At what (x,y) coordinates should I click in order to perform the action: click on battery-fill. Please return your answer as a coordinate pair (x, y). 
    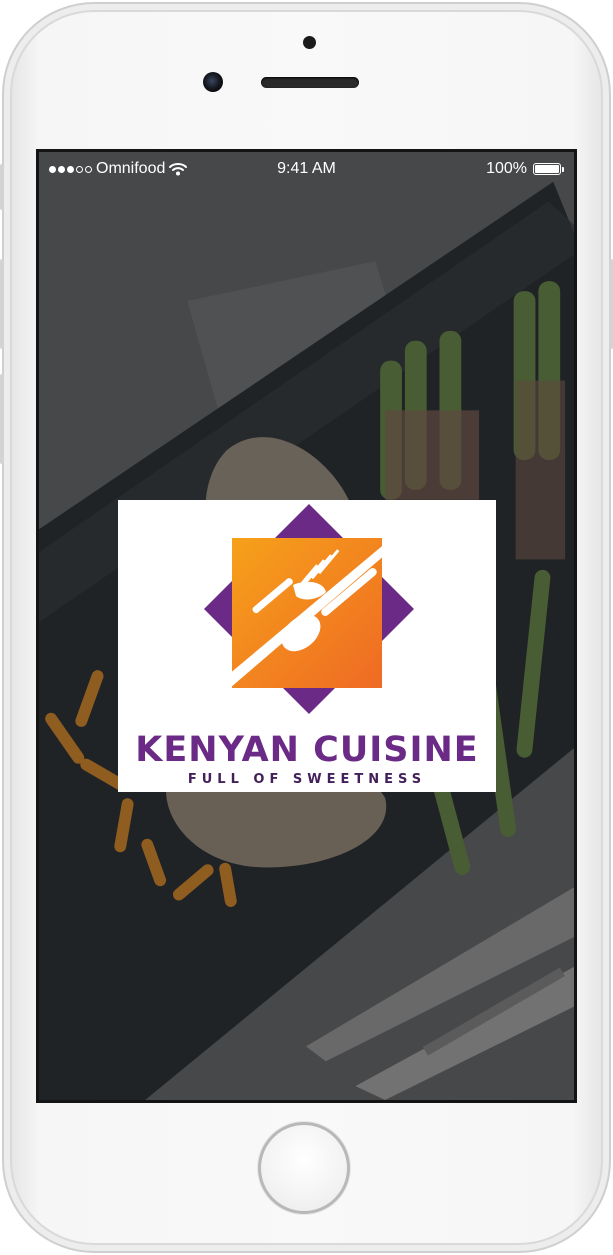
    Looking at the image, I should click on (547, 169).